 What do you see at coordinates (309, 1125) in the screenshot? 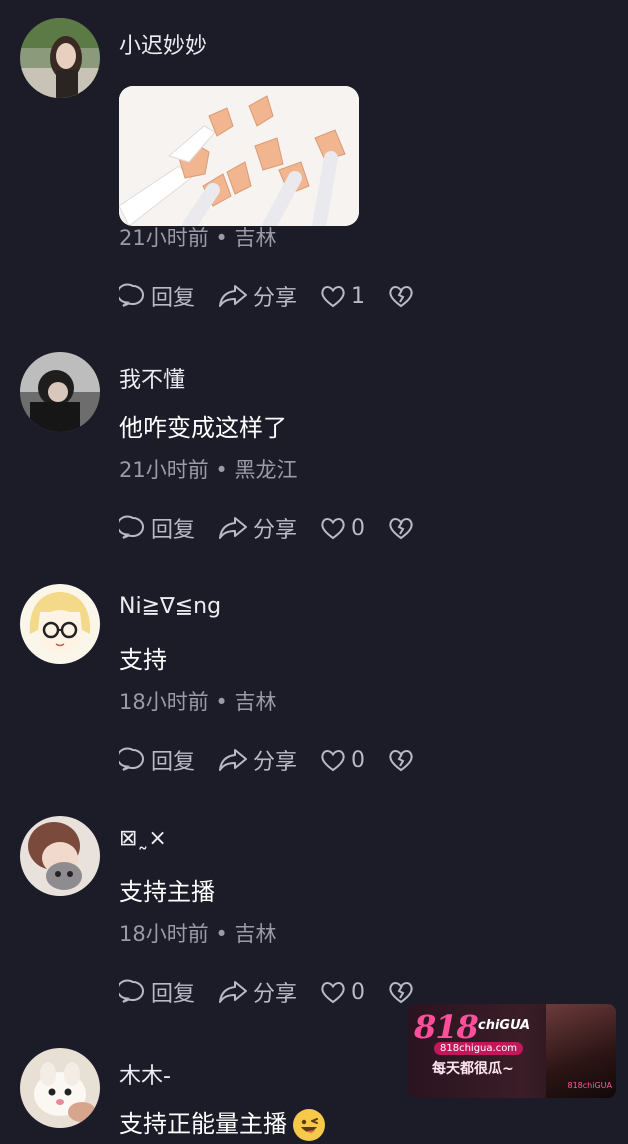
I see `grinning-emoji-icon` at bounding box center [309, 1125].